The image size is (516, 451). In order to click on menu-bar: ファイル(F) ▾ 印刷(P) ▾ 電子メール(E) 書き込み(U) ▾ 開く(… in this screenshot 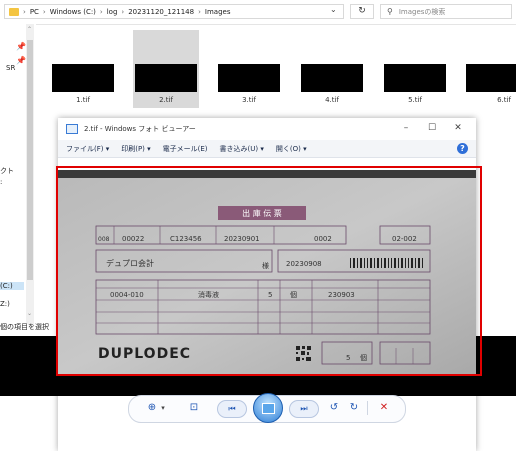, I will do `click(267, 149)`.